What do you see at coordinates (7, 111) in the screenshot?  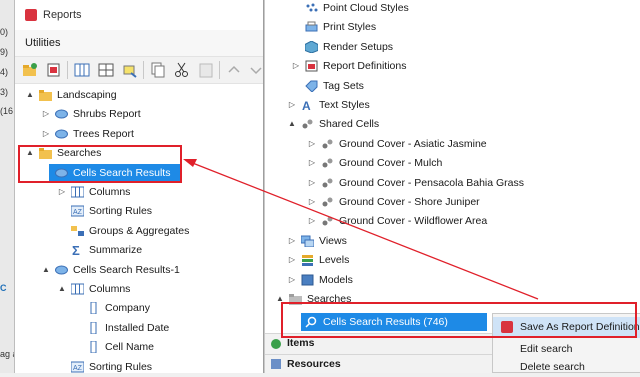 I see `bg-fragment: (16` at bounding box center [7, 111].